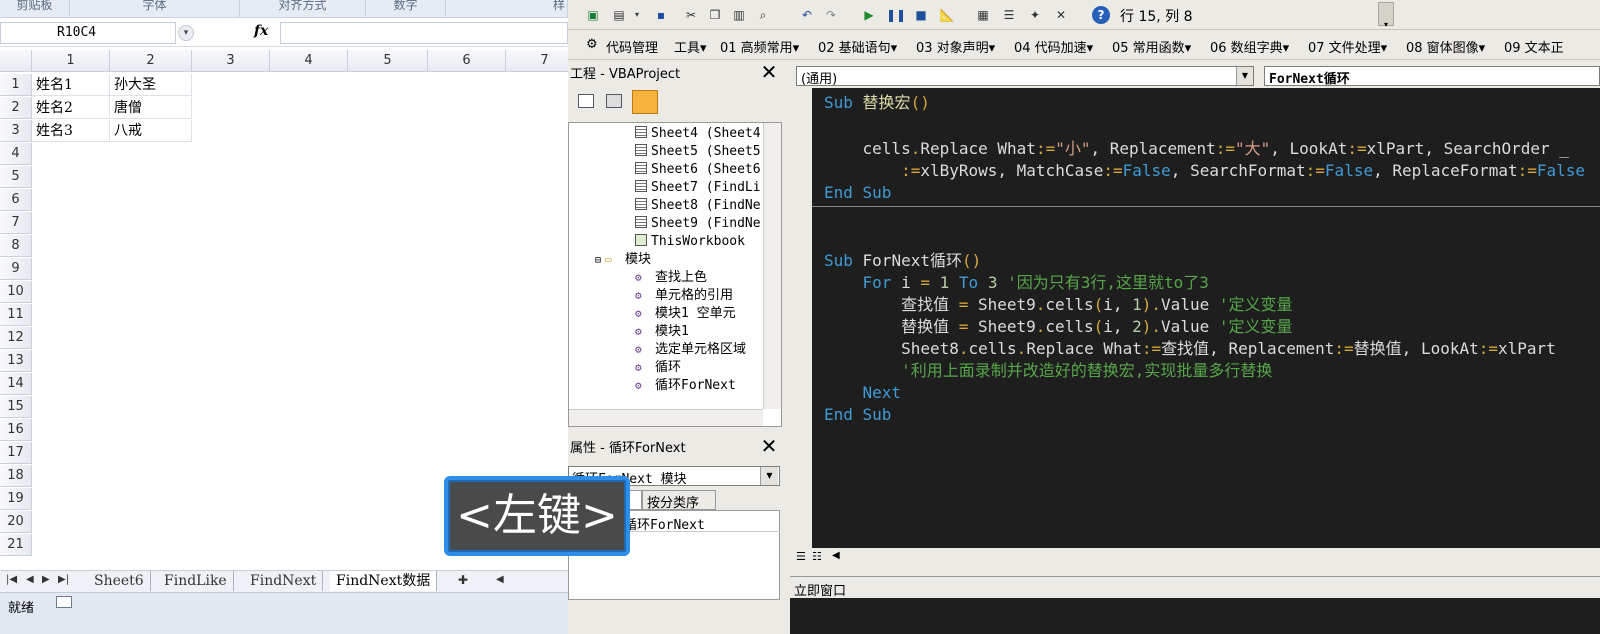 This screenshot has height=634, width=1600. I want to click on tree-item-module: ⚙ 查找上色, so click(671, 278).